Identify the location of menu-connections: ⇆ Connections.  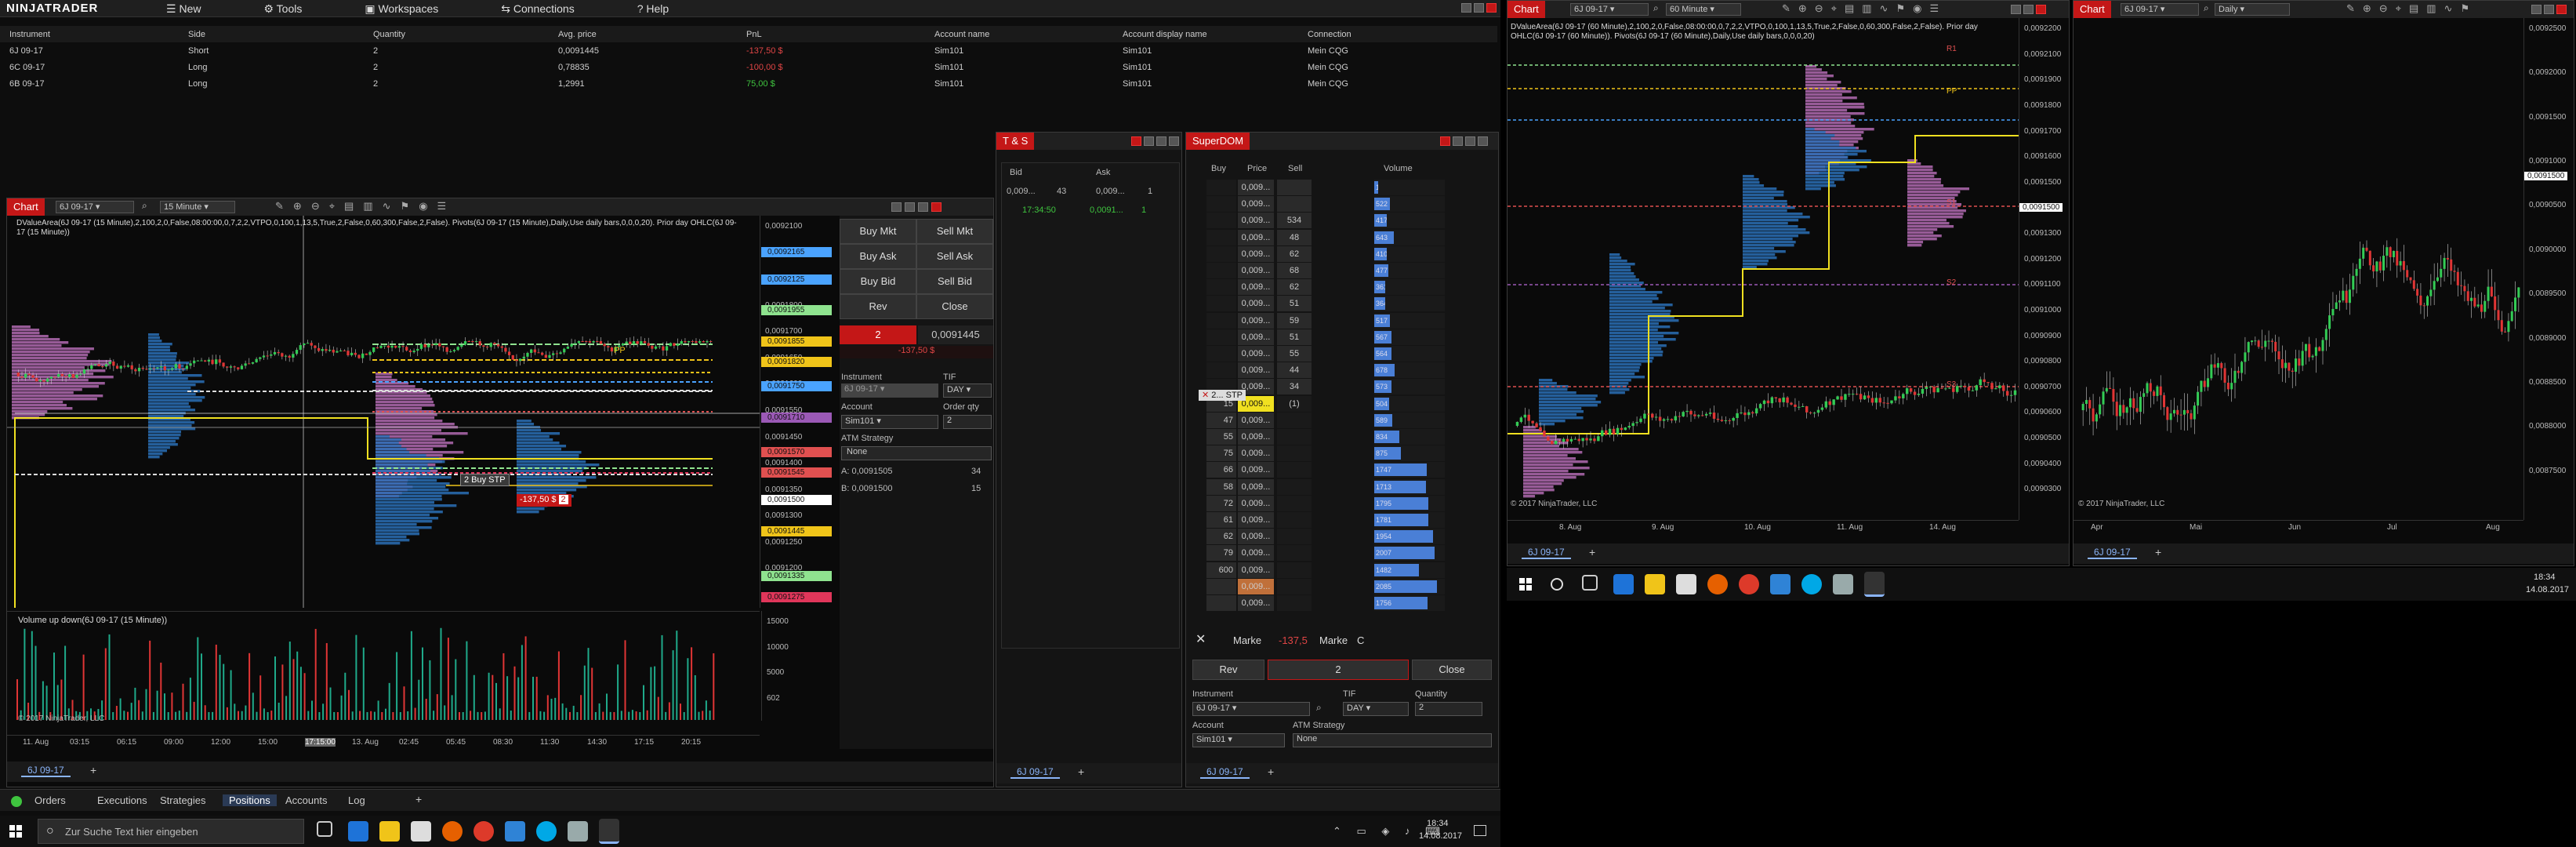
(547, 9).